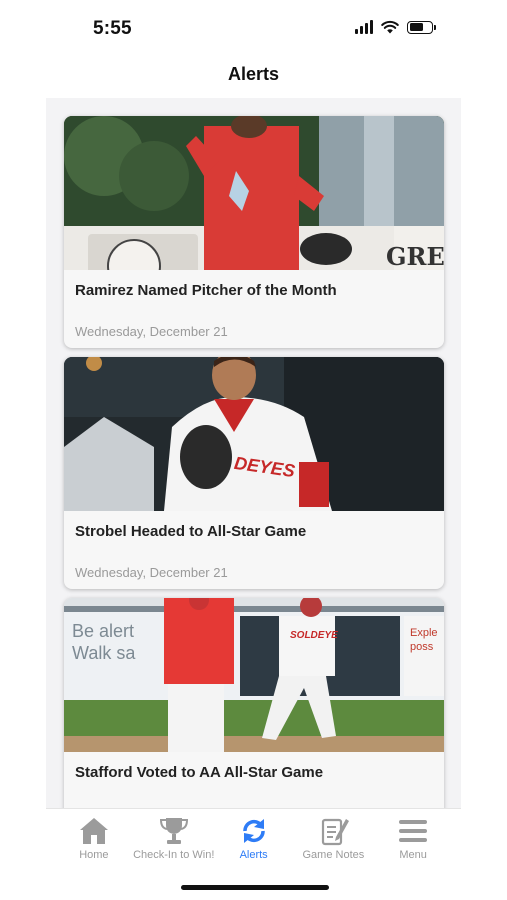 This screenshot has width=507, height=900. What do you see at coordinates (415, 256) in the screenshot?
I see `image-sign-text: GRE` at bounding box center [415, 256].